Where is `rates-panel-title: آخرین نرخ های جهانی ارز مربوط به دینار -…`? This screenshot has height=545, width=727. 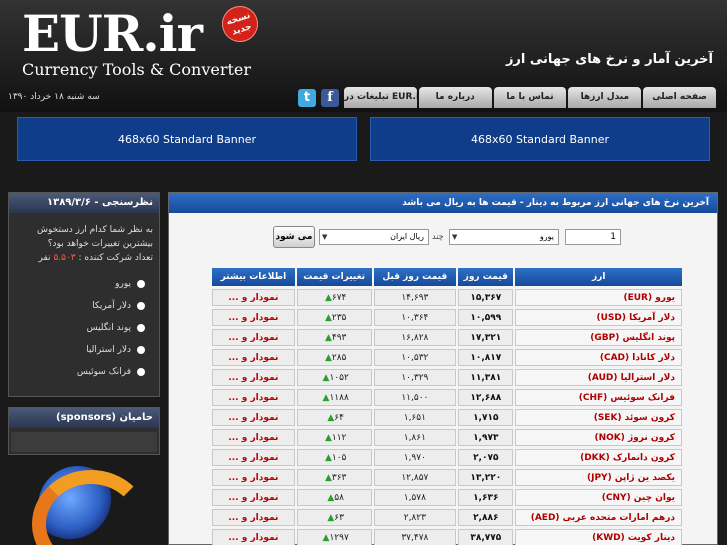
rates-panel-title: آخرین نرخ های جهانی ارز مربوط به دینار -… is located at coordinates (443, 203).